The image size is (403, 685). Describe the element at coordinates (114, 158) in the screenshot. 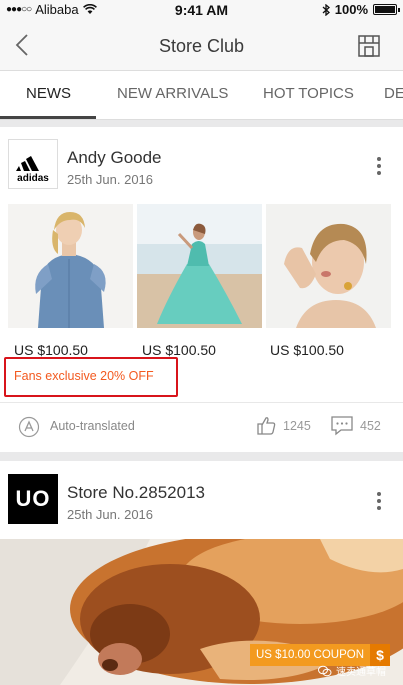

I see `store-name: Andy Goode` at that location.